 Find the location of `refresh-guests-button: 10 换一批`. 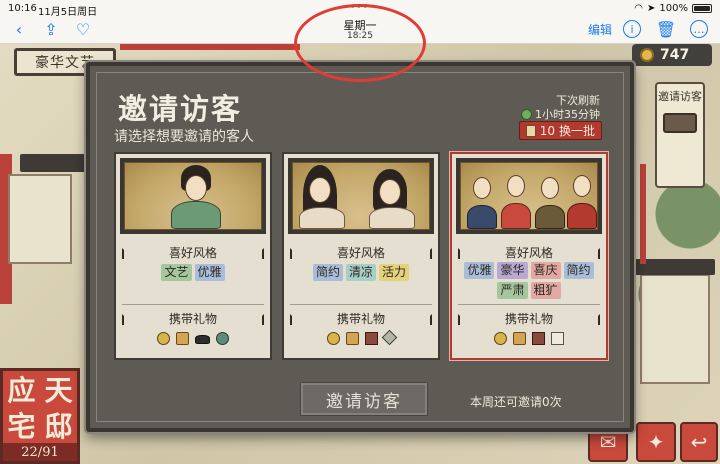

refresh-guests-button: 10 换一批 is located at coordinates (560, 130).